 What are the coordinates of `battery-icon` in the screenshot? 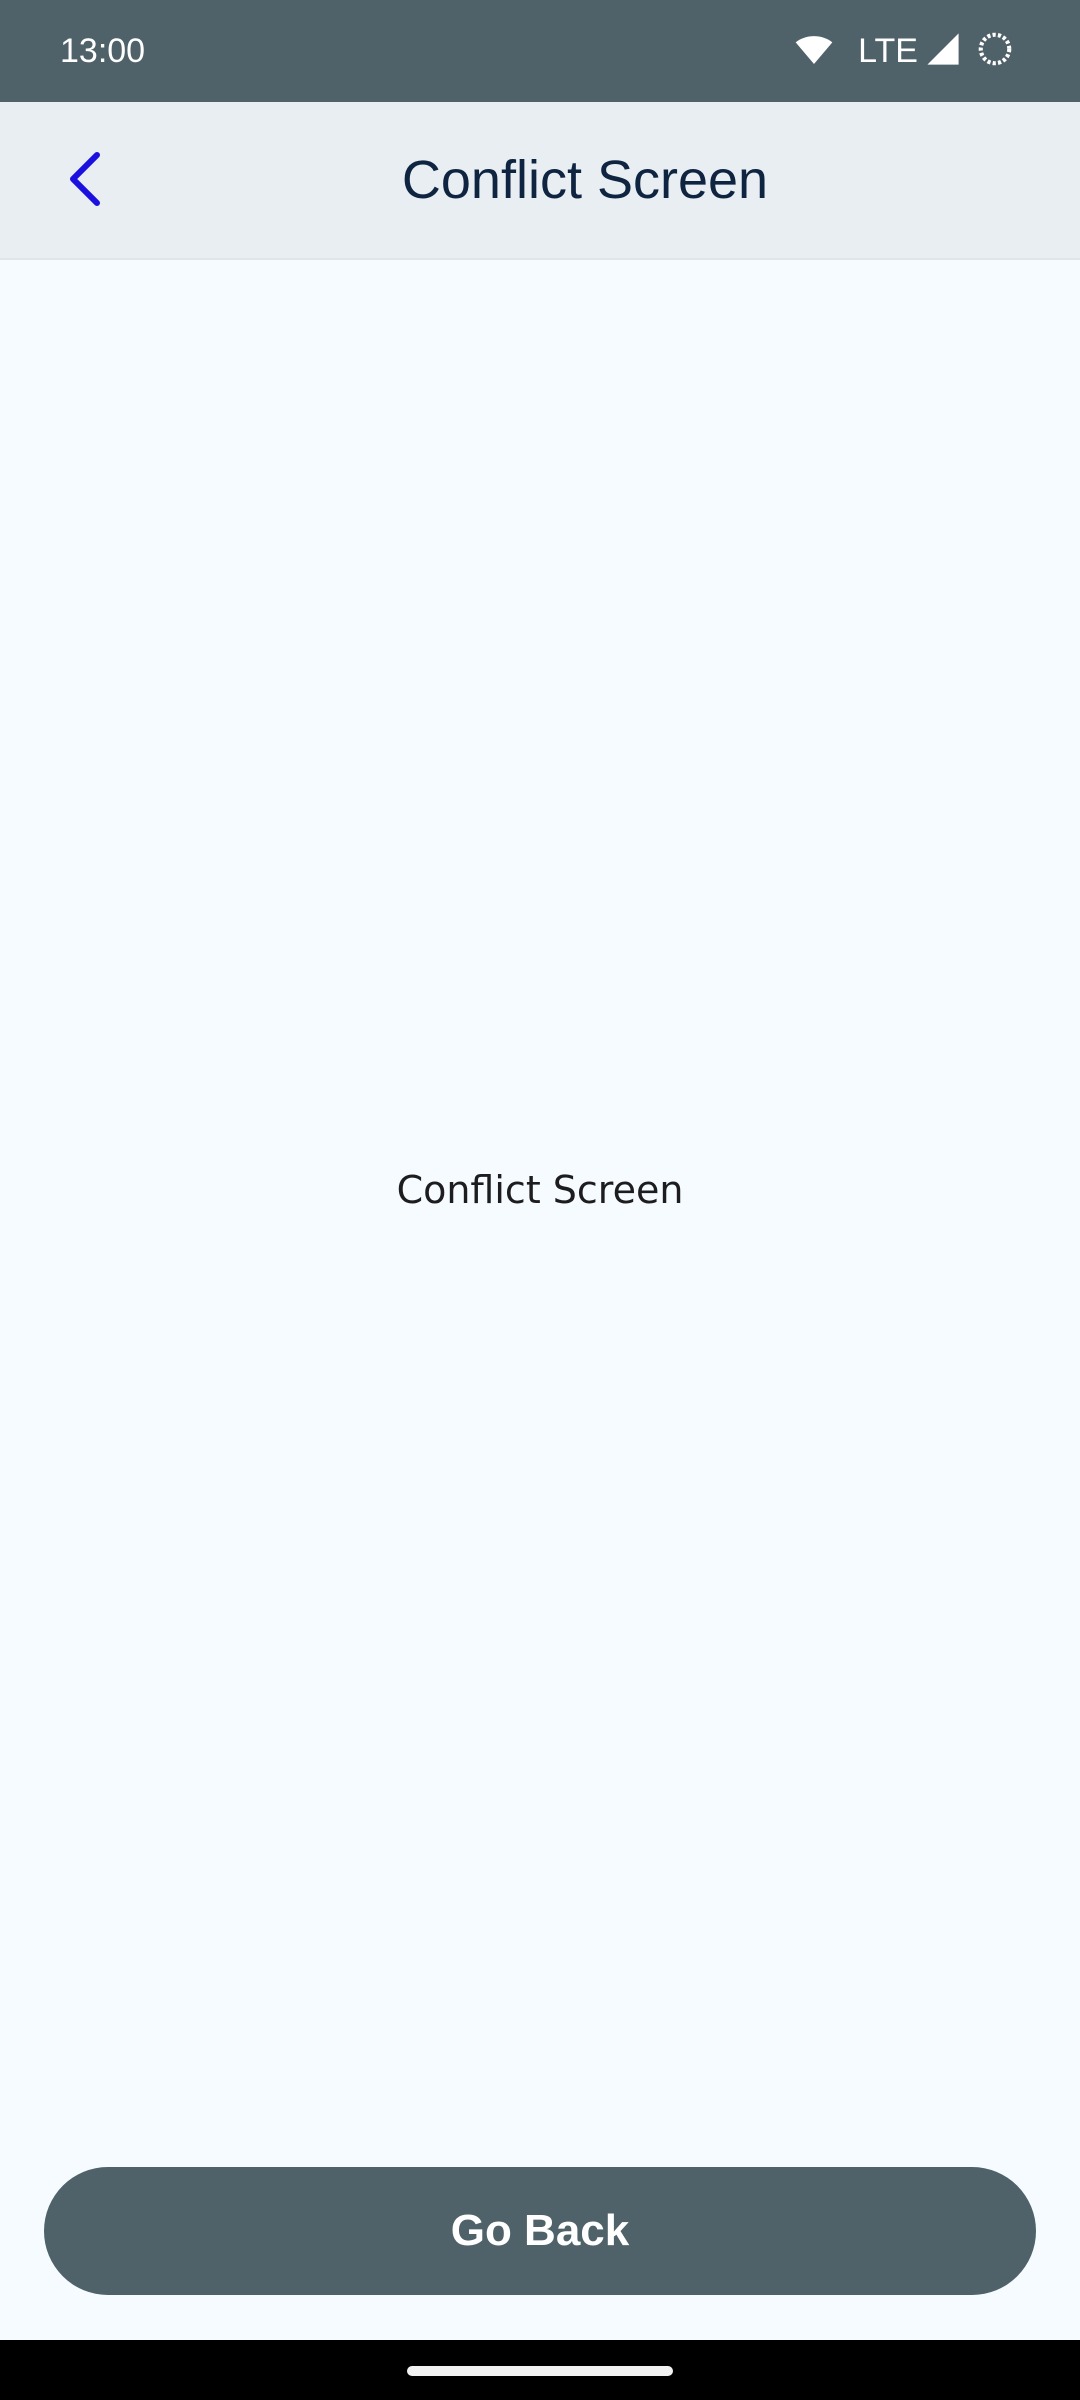 It's located at (995, 51).